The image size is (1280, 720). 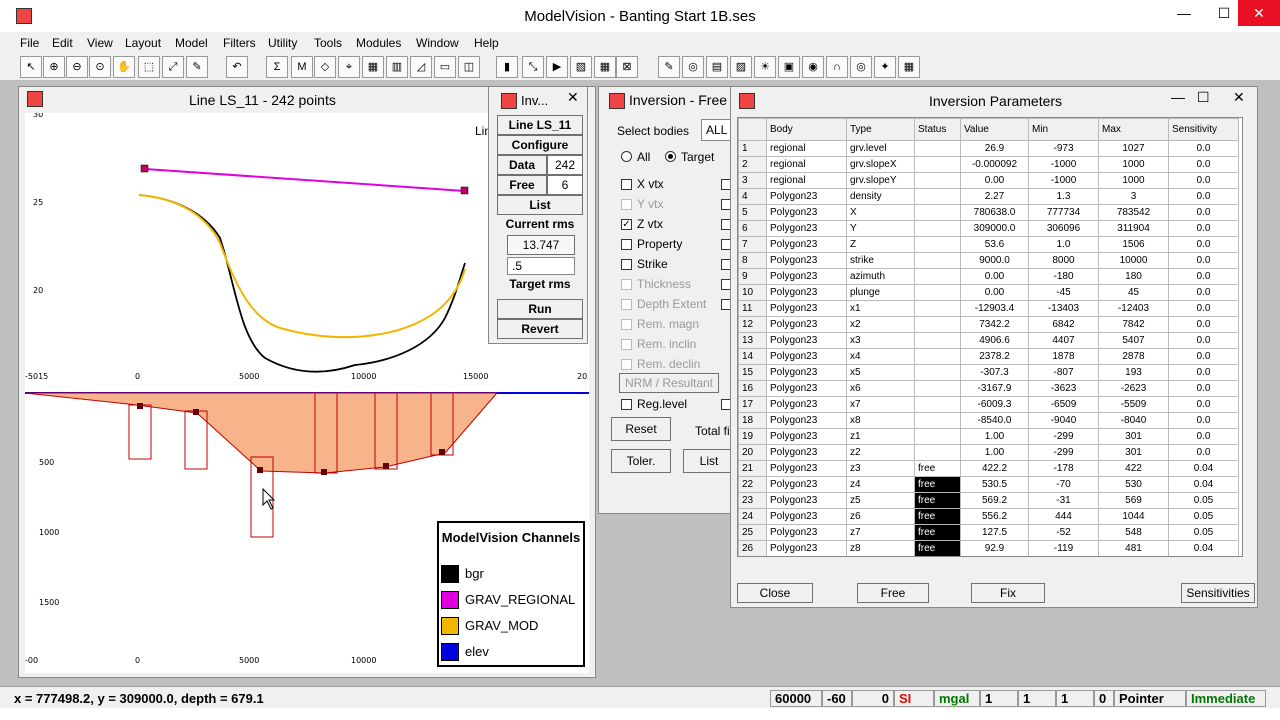 What do you see at coordinates (1133, 164) in the screenshot?
I see `table-cell: 1000` at bounding box center [1133, 164].